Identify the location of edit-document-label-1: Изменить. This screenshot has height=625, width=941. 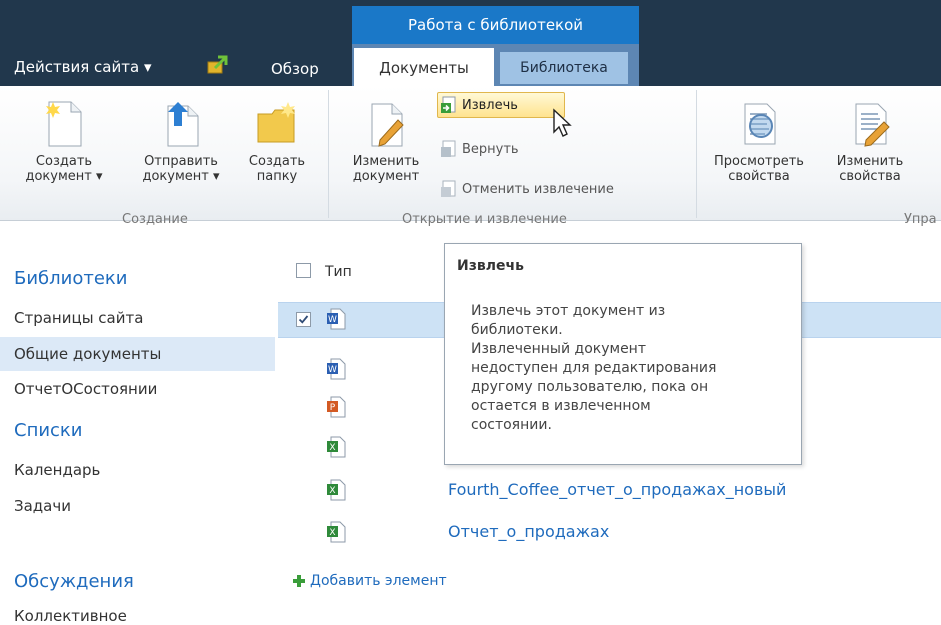
(386, 161).